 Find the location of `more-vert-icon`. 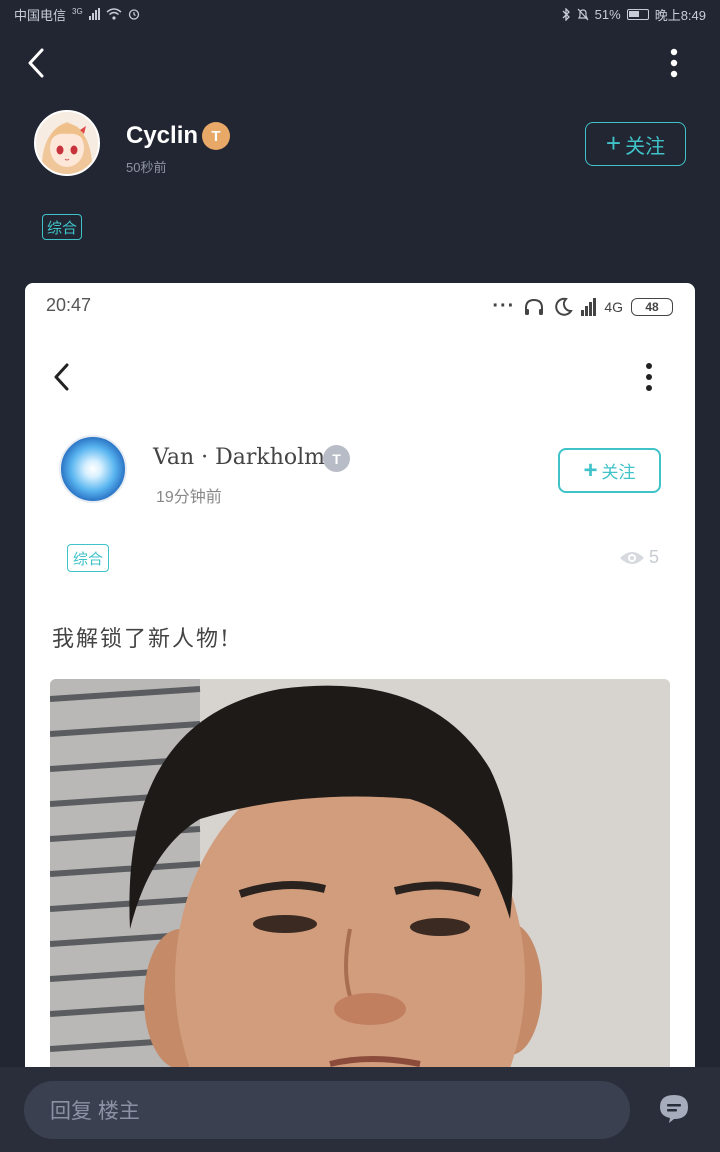

more-vert-icon is located at coordinates (674, 63).